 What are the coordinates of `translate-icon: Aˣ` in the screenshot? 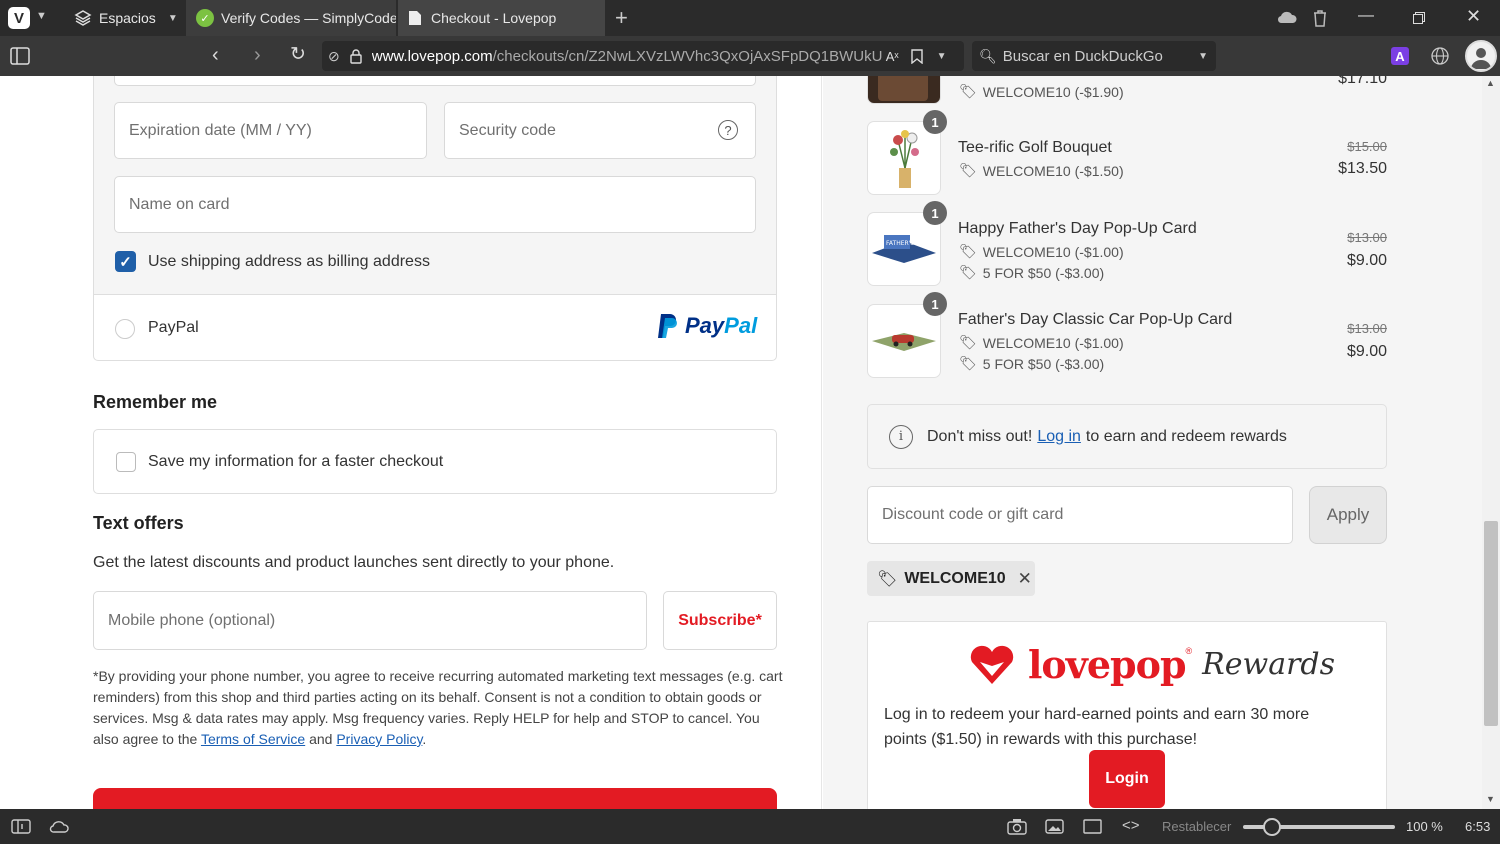 It's located at (892, 56).